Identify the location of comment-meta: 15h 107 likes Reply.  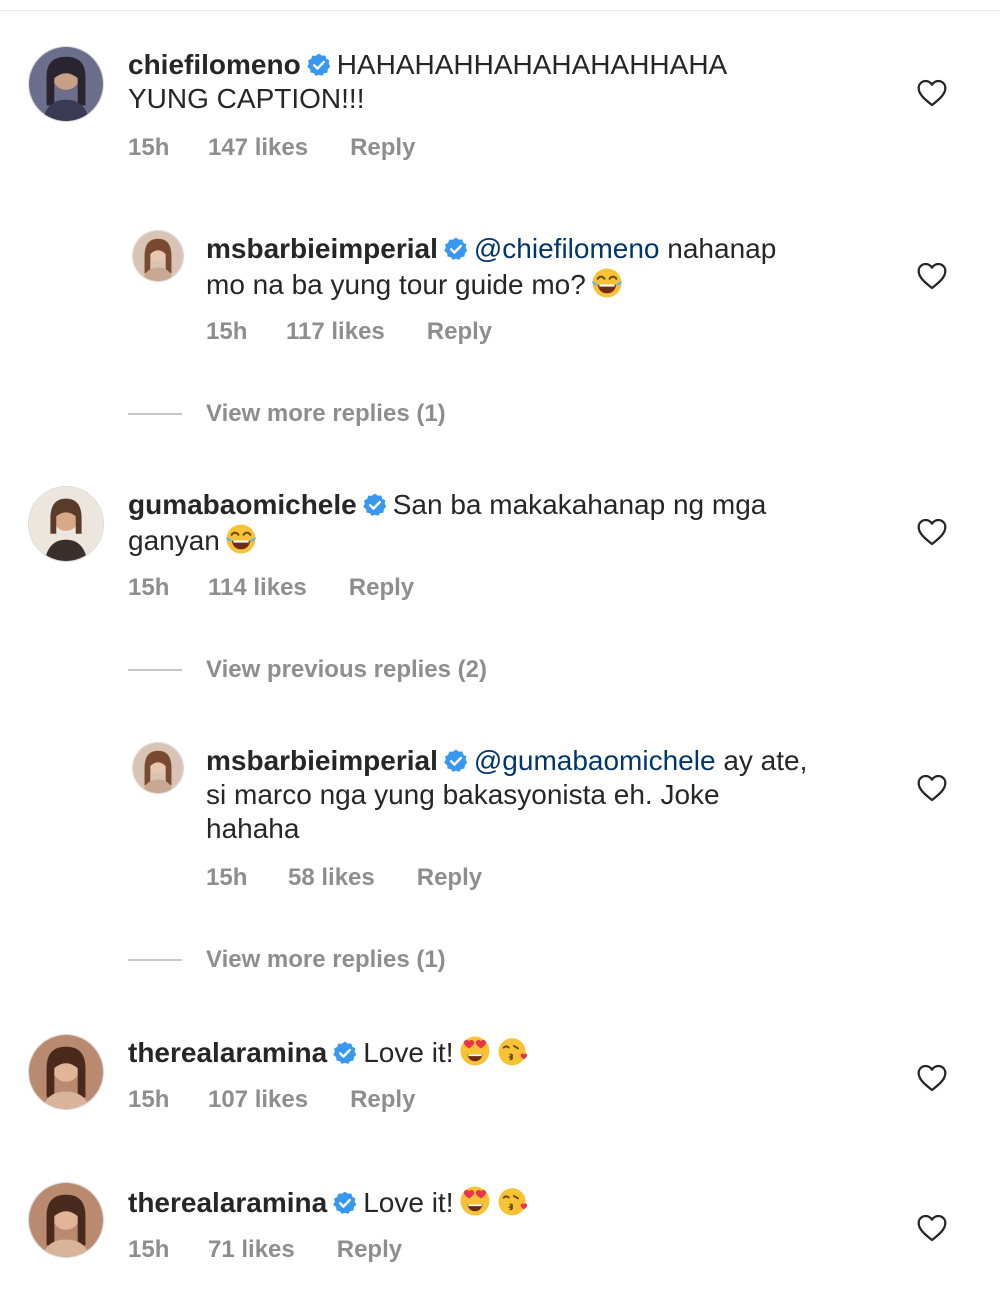
(271, 1100).